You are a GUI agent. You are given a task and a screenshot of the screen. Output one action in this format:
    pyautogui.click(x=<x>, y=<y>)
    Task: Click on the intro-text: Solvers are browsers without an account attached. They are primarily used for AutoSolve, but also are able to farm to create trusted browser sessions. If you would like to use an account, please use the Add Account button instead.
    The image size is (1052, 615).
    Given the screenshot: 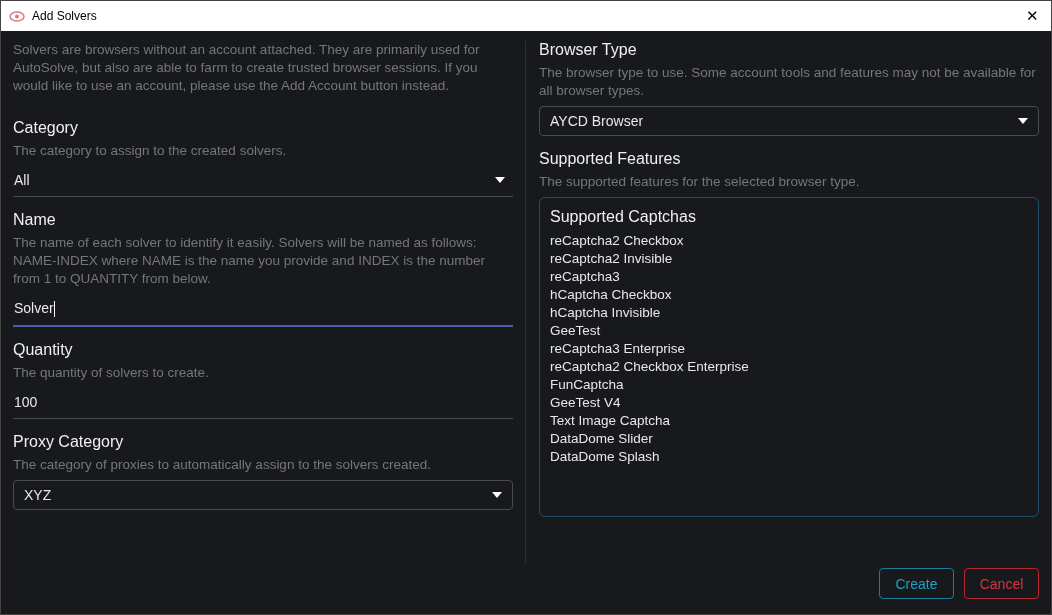 What is the action you would take?
    pyautogui.click(x=247, y=68)
    